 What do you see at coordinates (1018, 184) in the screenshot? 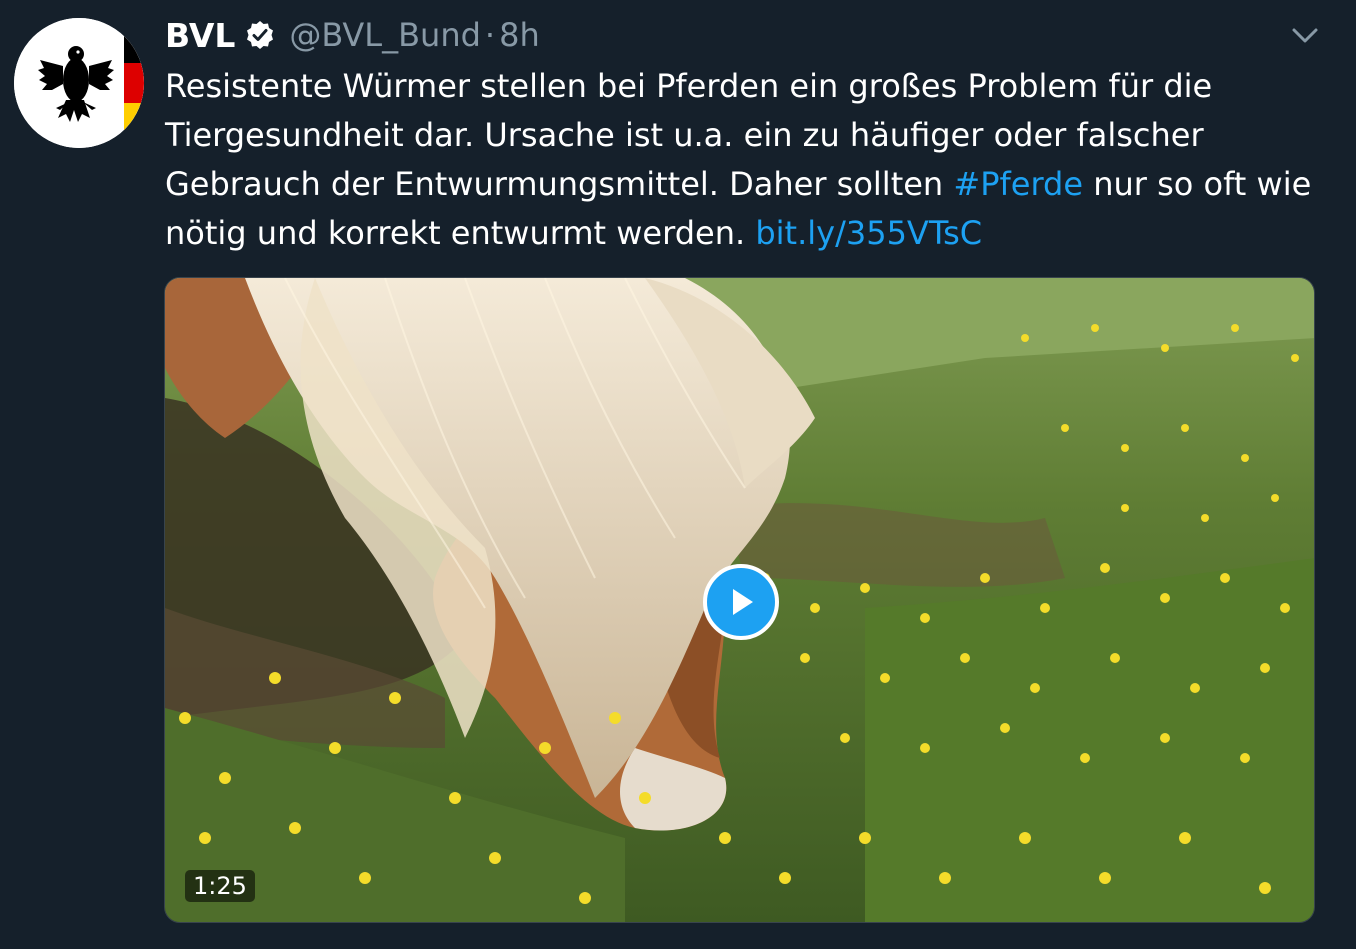
I see `hashtag-link: #Pferde` at bounding box center [1018, 184].